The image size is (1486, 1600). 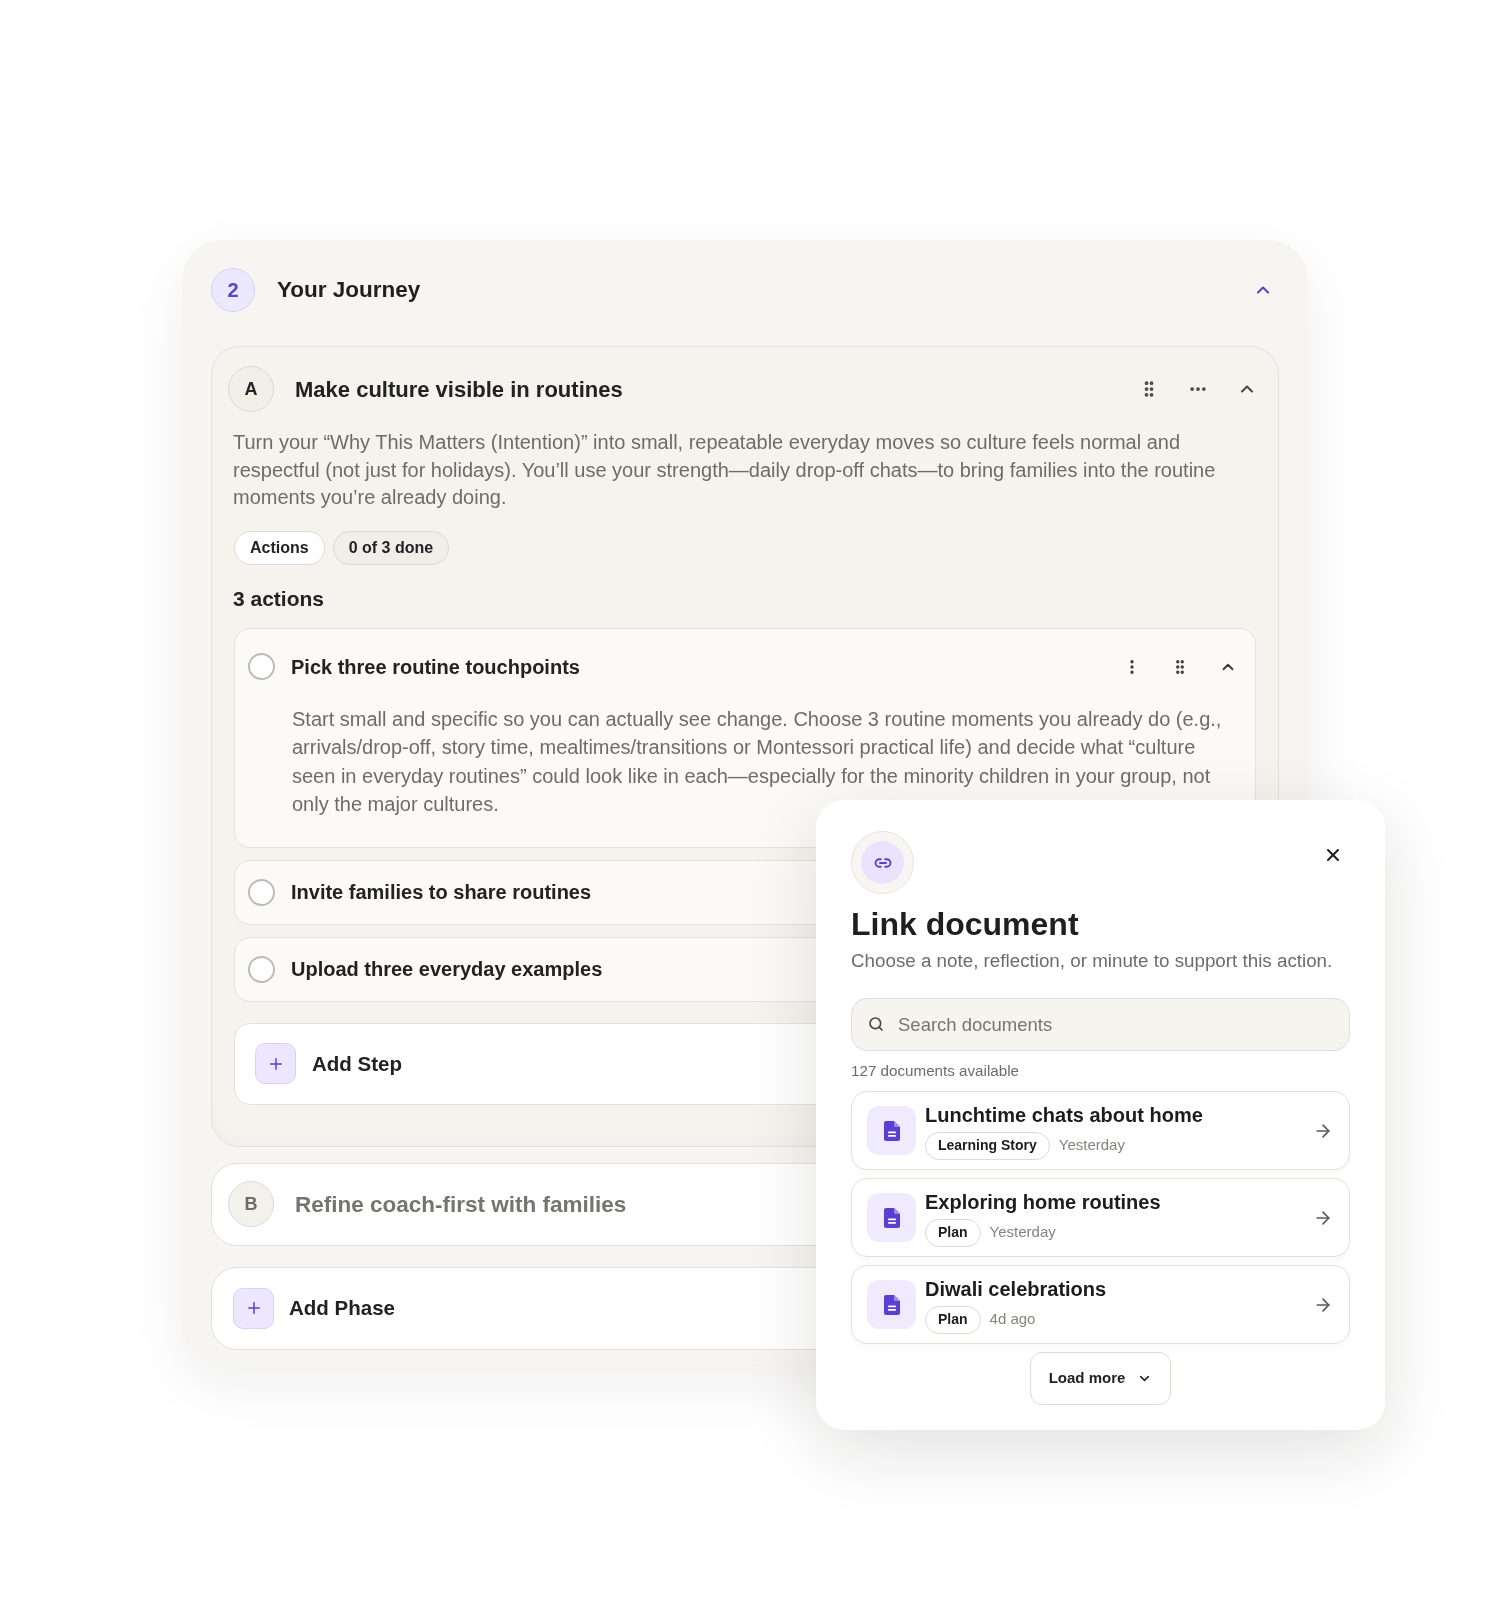 What do you see at coordinates (279, 598) in the screenshot?
I see `actions-heading: 3 actions` at bounding box center [279, 598].